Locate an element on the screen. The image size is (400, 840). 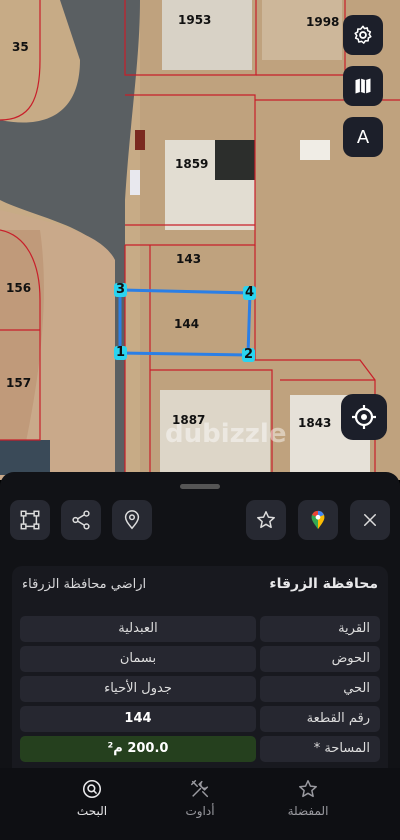
vertex-marker: 3 is located at coordinates (121, 290).